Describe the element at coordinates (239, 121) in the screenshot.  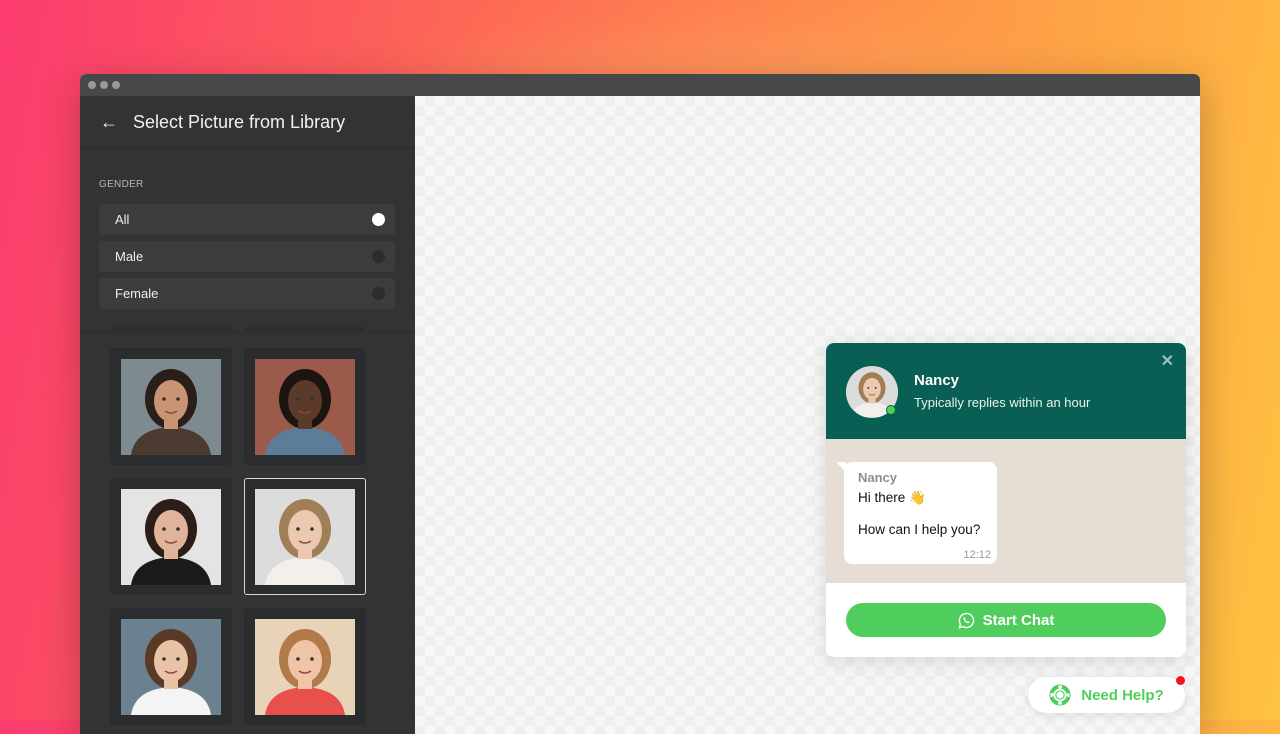
I see `panel-title: Select Picture from Library` at that location.